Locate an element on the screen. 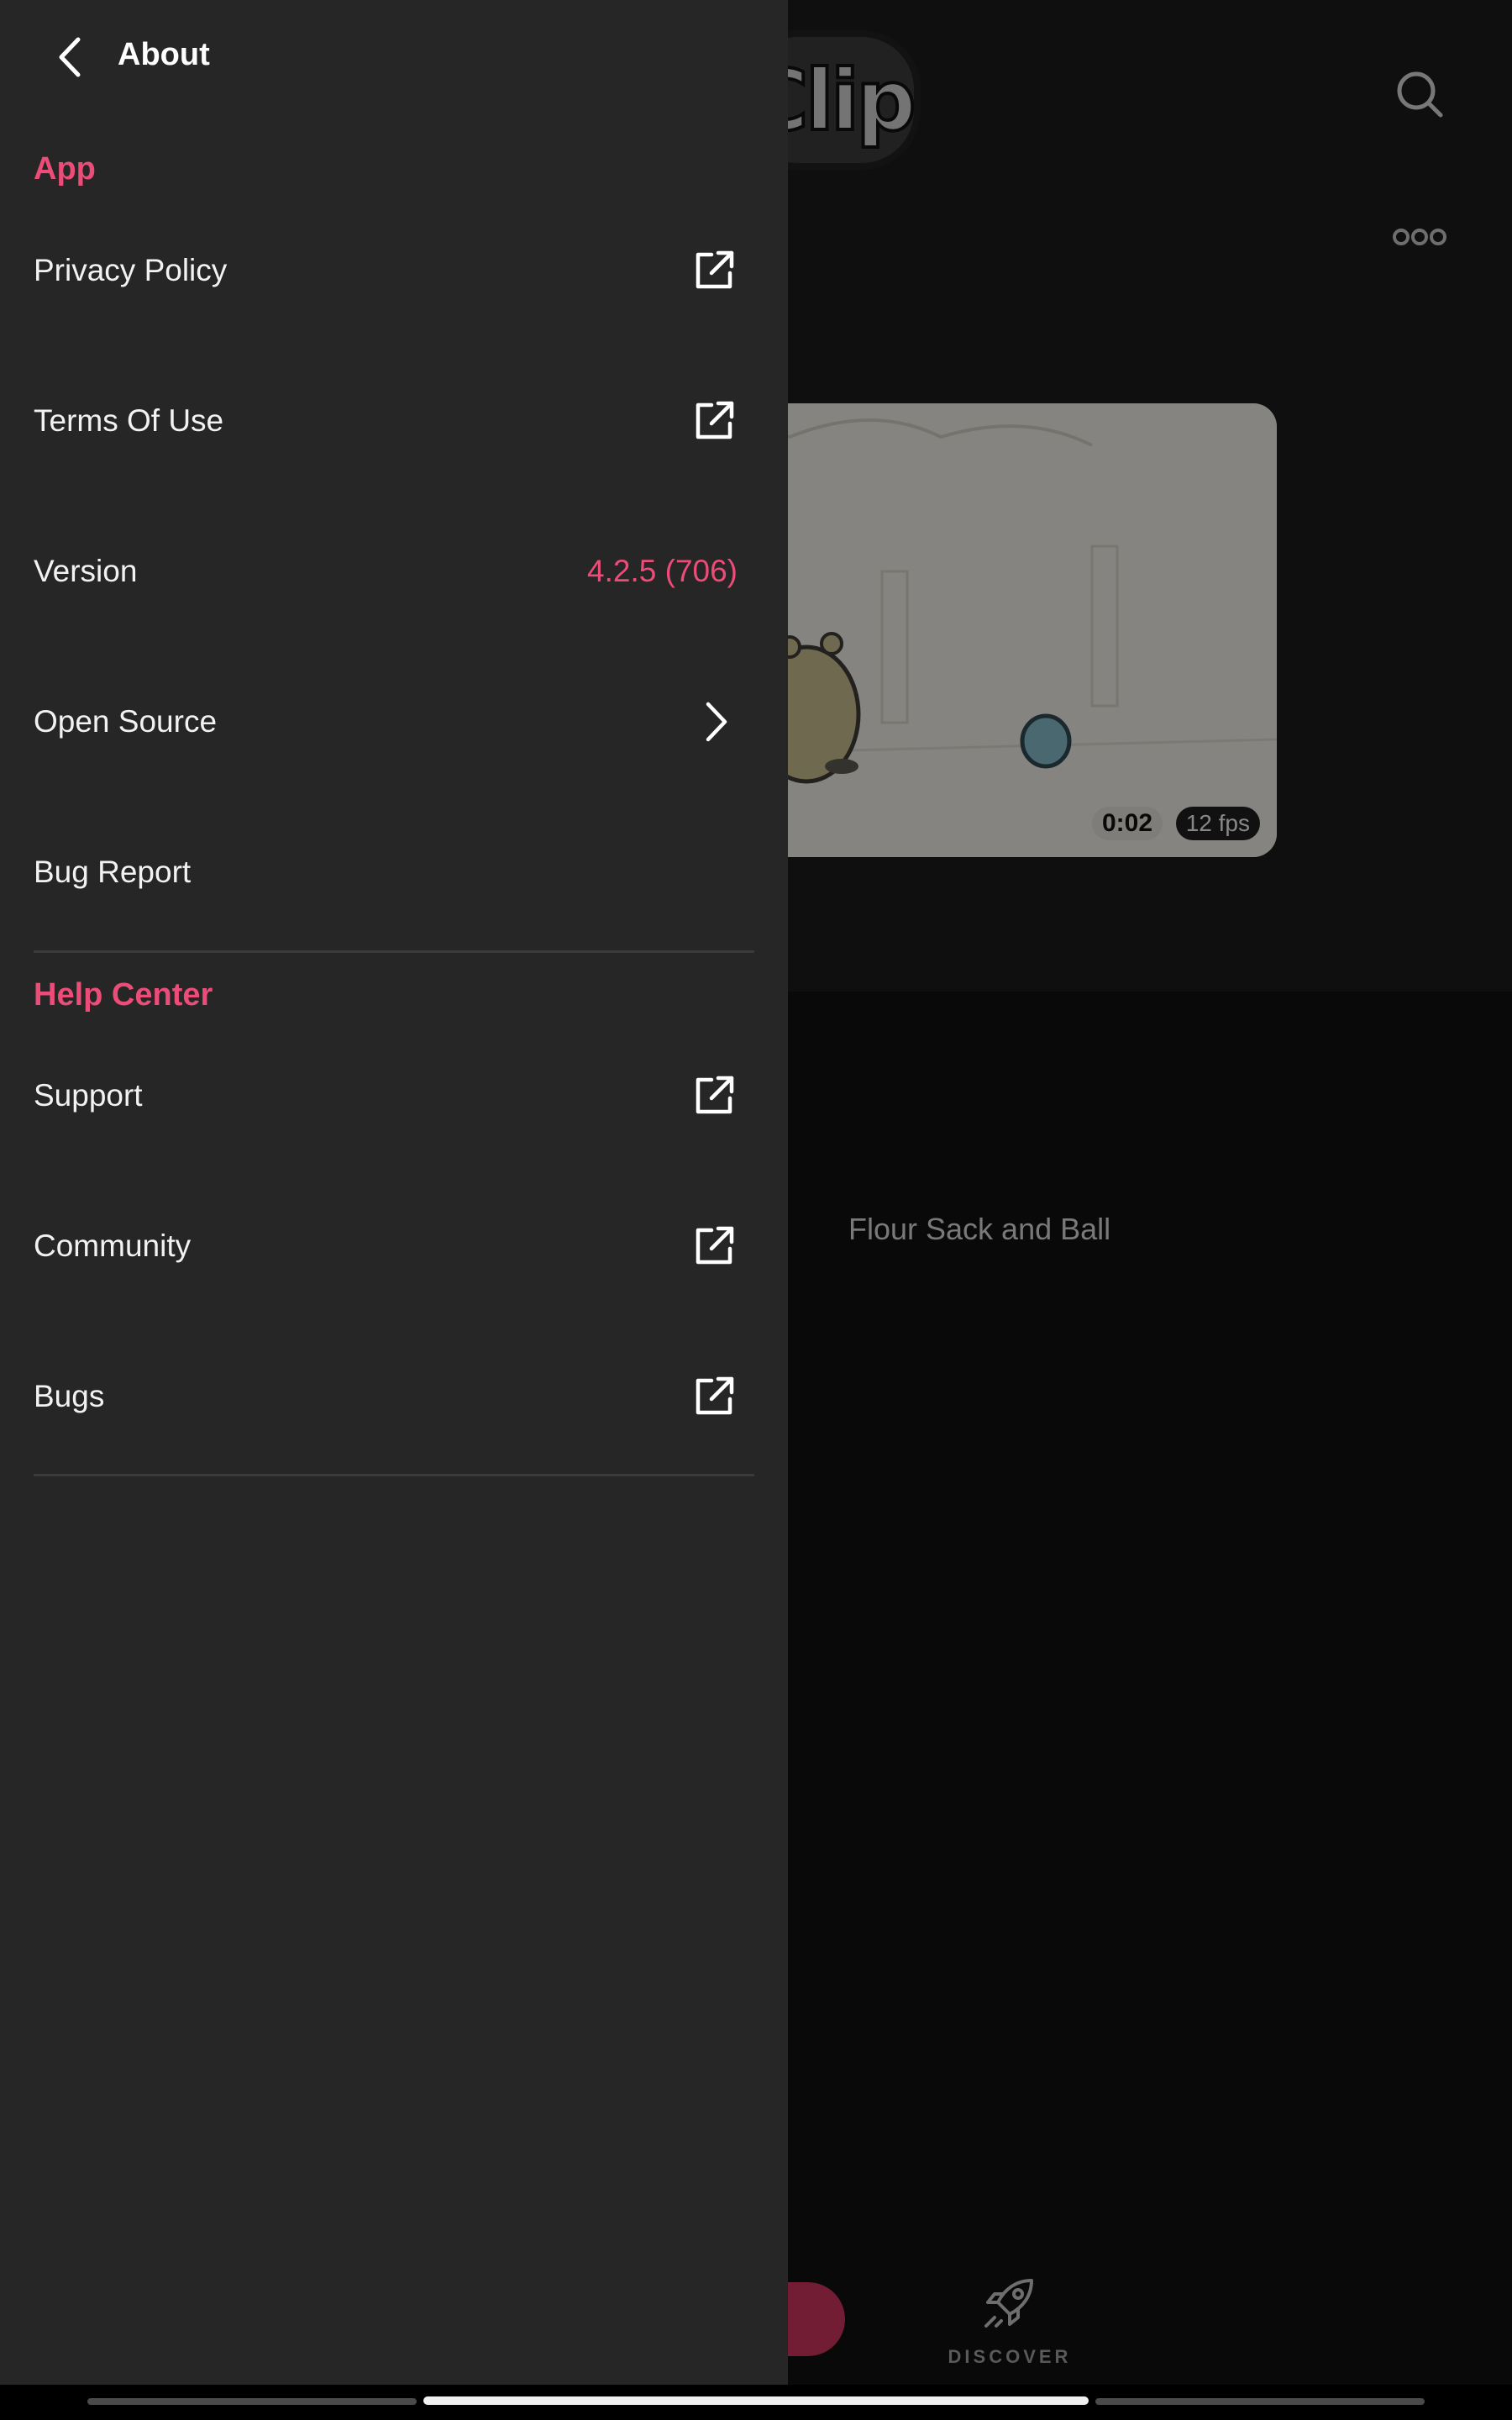 The width and height of the screenshot is (1512, 2420). back-button is located at coordinates (69, 58).